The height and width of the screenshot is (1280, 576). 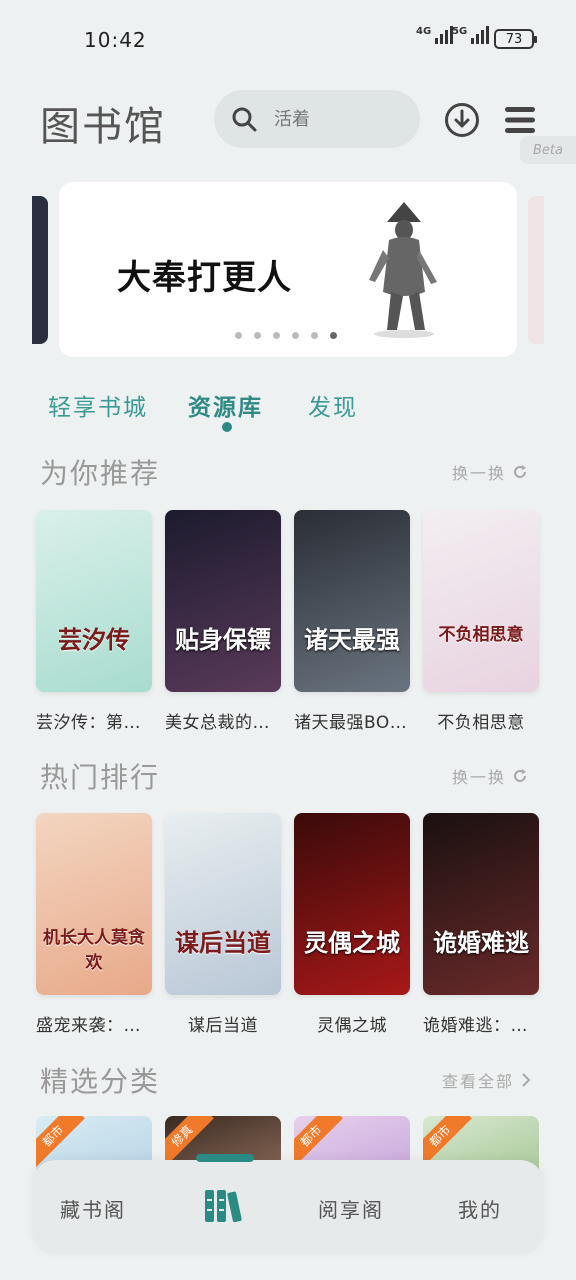 I want to click on book-card: 灵偶之城 灵偶之城, so click(x=352, y=924).